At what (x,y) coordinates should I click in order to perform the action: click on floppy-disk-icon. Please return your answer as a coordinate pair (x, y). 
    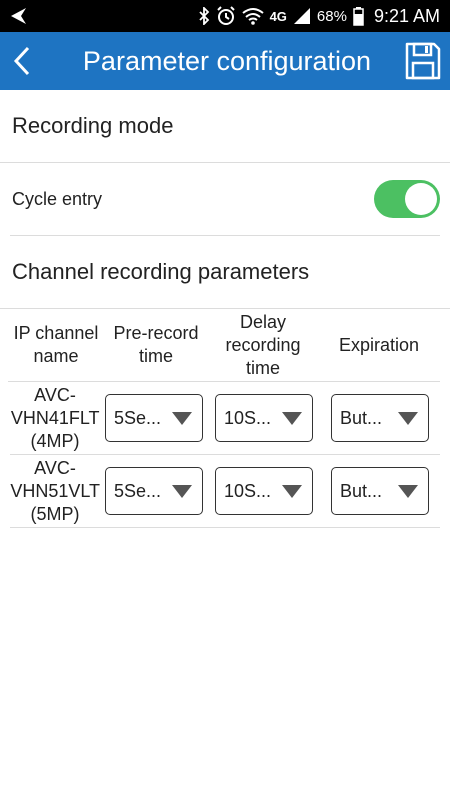
    Looking at the image, I should click on (423, 61).